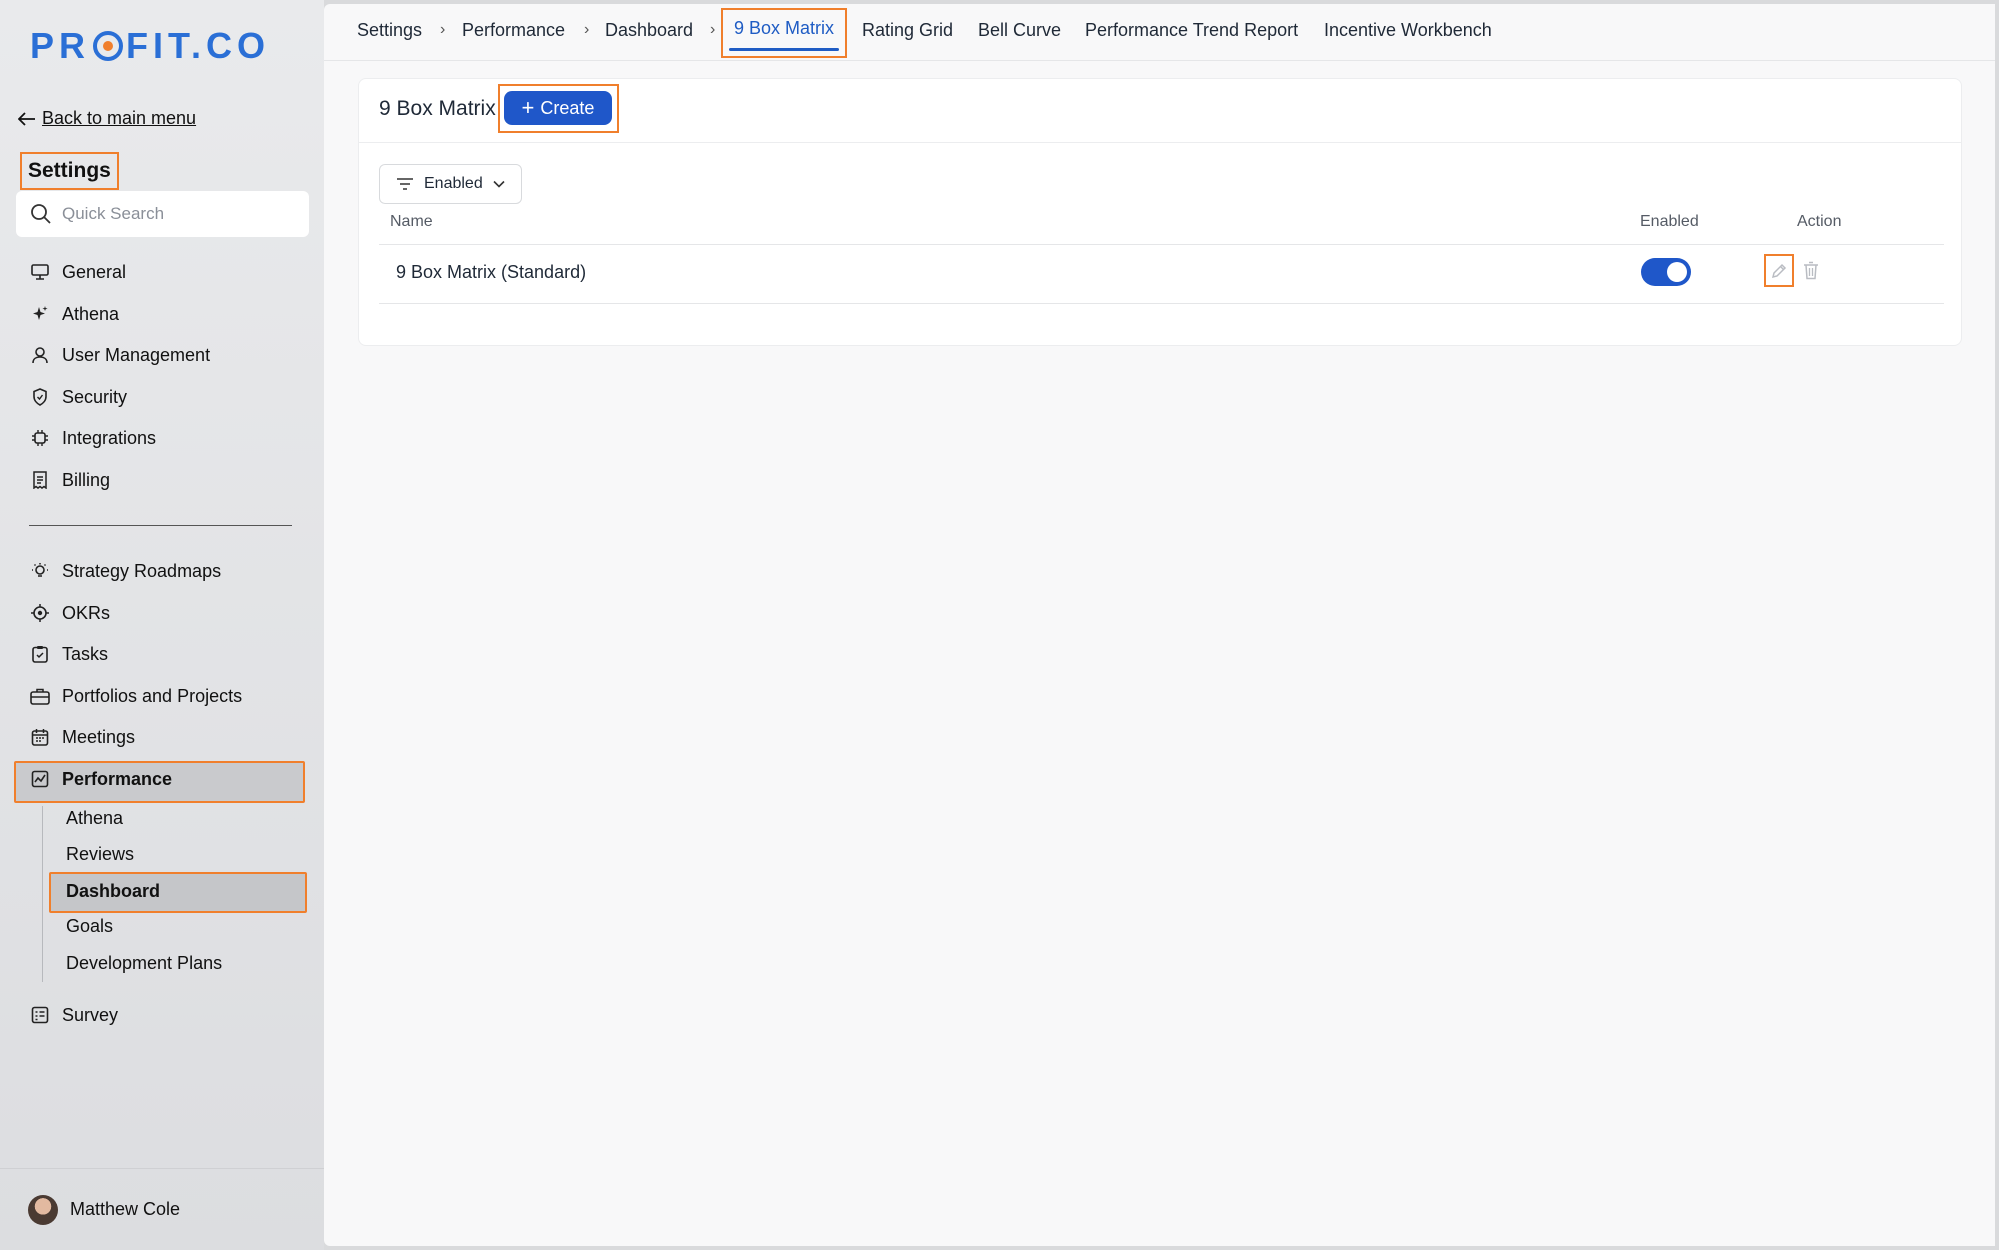 This screenshot has height=1250, width=1999. I want to click on sparkle-icon, so click(40, 314).